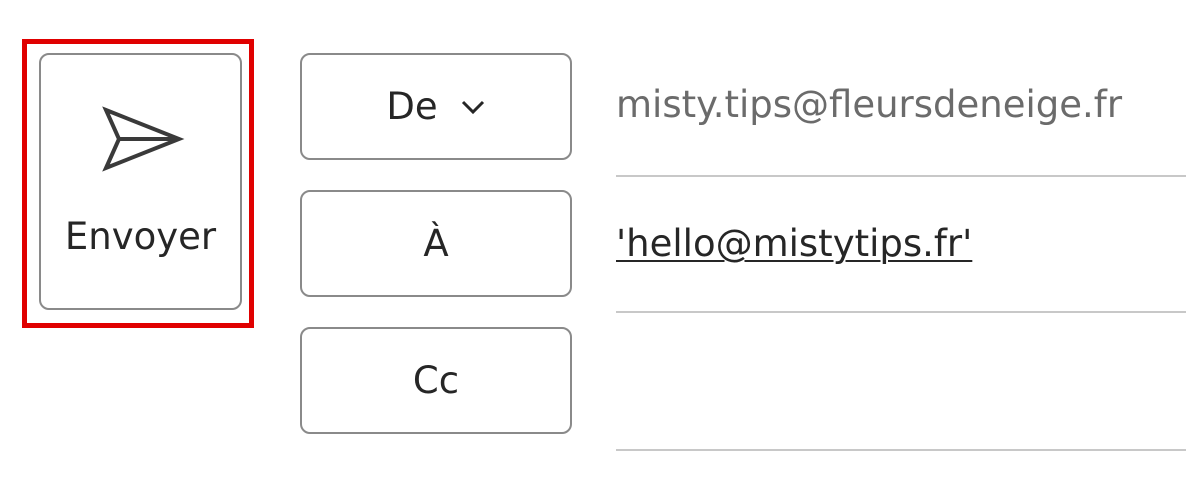 This screenshot has height=477, width=1186. What do you see at coordinates (140, 236) in the screenshot?
I see `send-button-label: Envoyer` at bounding box center [140, 236].